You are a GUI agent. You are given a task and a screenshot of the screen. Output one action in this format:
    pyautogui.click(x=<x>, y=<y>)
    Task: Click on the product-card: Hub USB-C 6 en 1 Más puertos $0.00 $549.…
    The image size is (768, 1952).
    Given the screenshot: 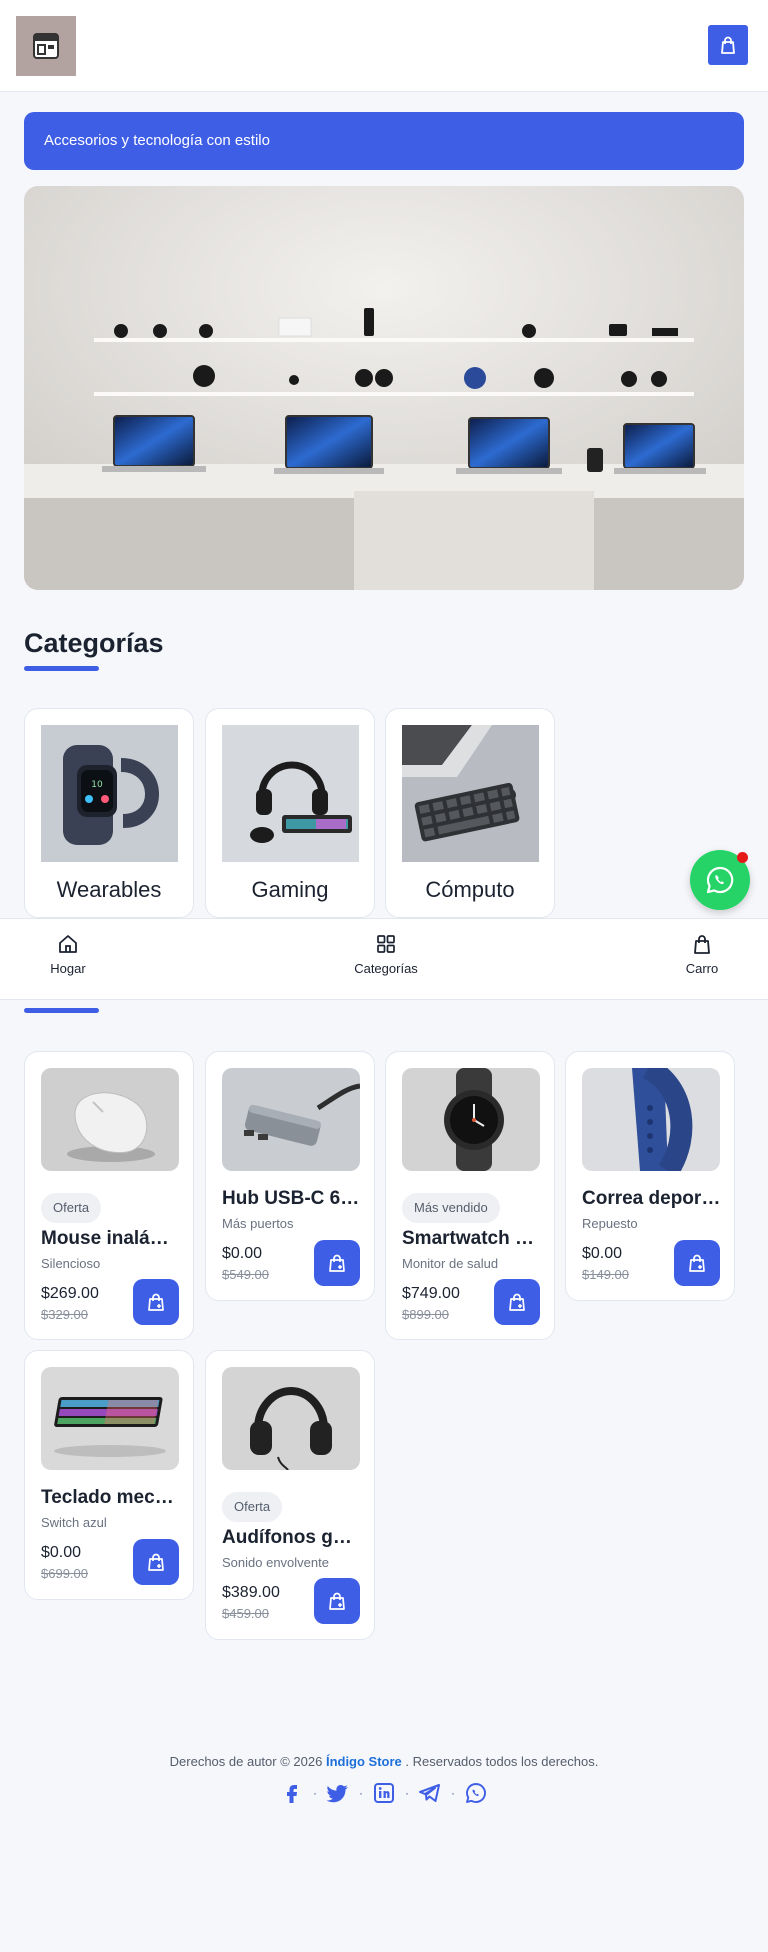 What is the action you would take?
    pyautogui.click(x=290, y=1176)
    